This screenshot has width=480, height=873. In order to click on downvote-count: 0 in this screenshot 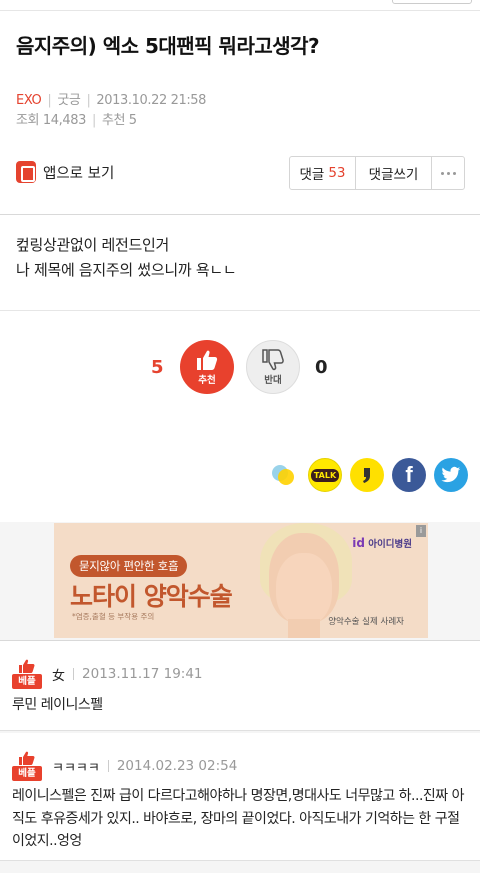, I will do `click(321, 367)`.